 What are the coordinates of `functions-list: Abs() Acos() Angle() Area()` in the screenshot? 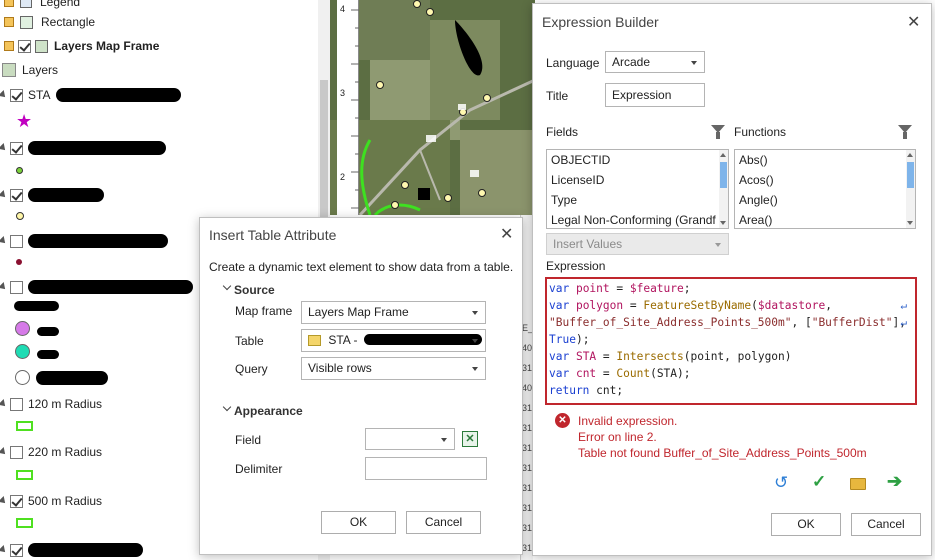 It's located at (825, 189).